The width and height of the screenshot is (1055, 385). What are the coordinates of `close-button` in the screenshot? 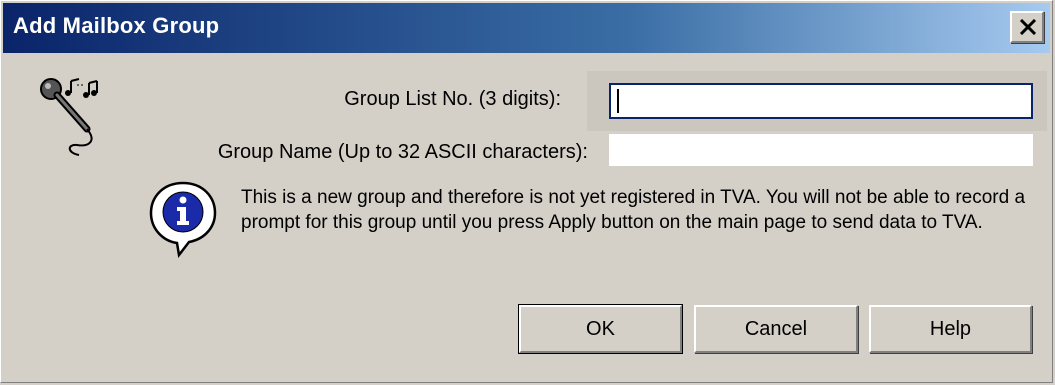 It's located at (1027, 27).